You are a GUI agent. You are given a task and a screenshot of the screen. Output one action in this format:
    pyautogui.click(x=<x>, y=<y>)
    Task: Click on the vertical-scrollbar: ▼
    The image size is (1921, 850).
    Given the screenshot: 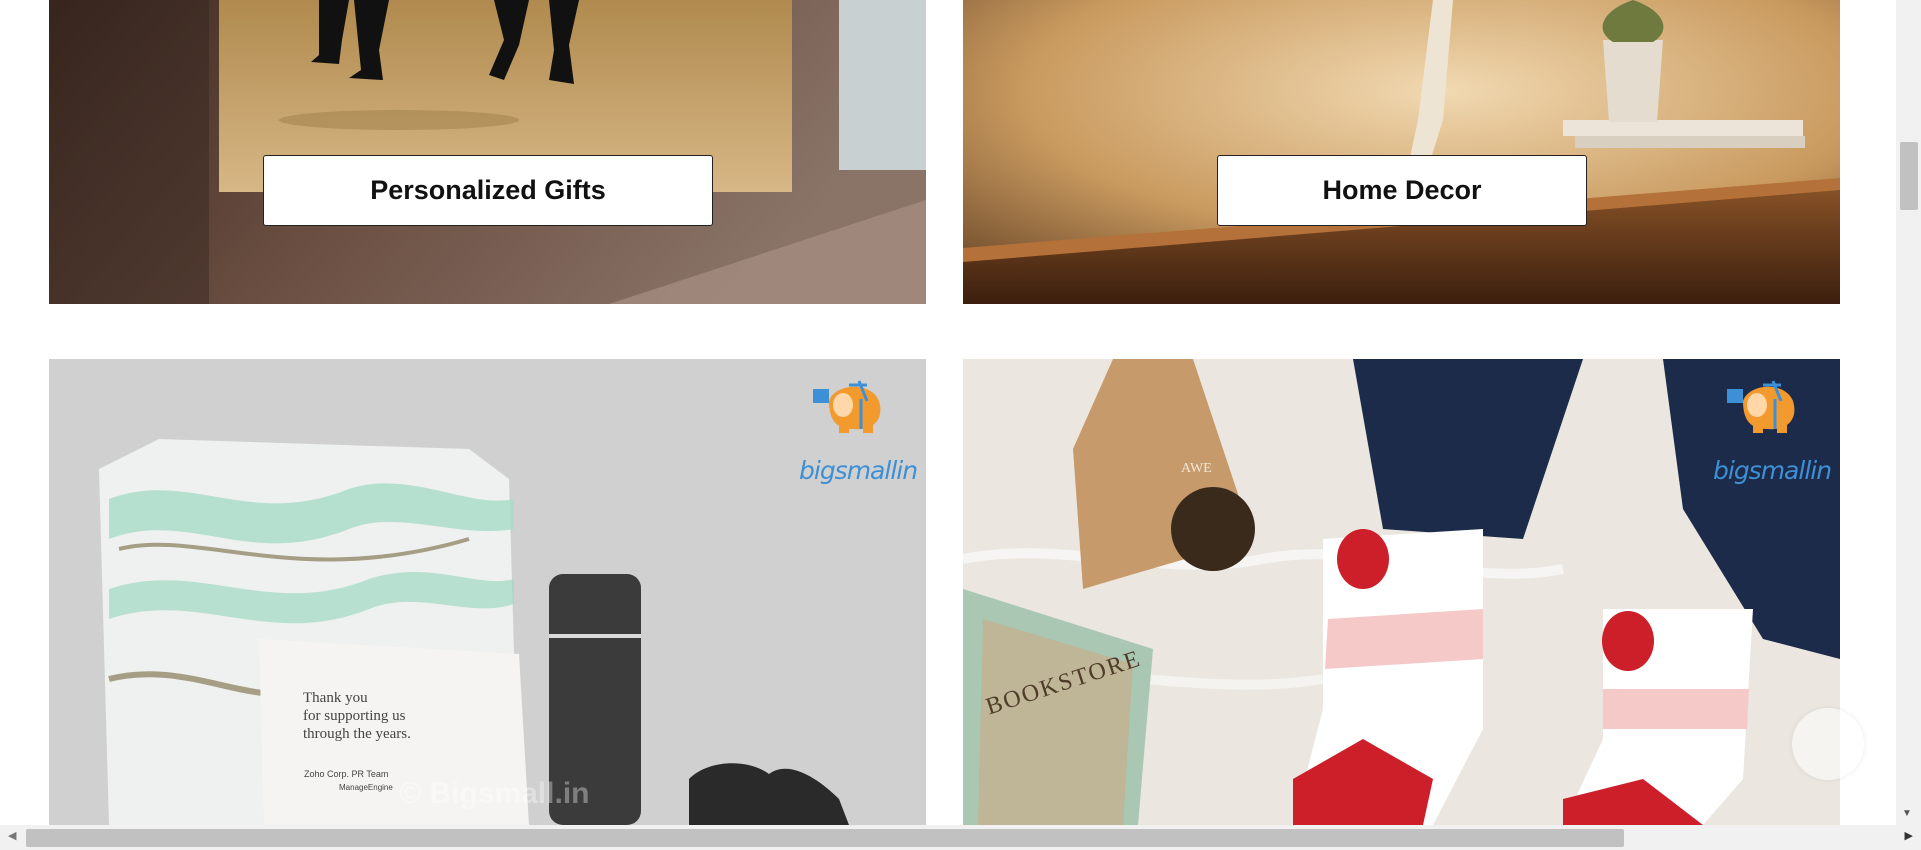 What is the action you would take?
    pyautogui.click(x=1908, y=412)
    